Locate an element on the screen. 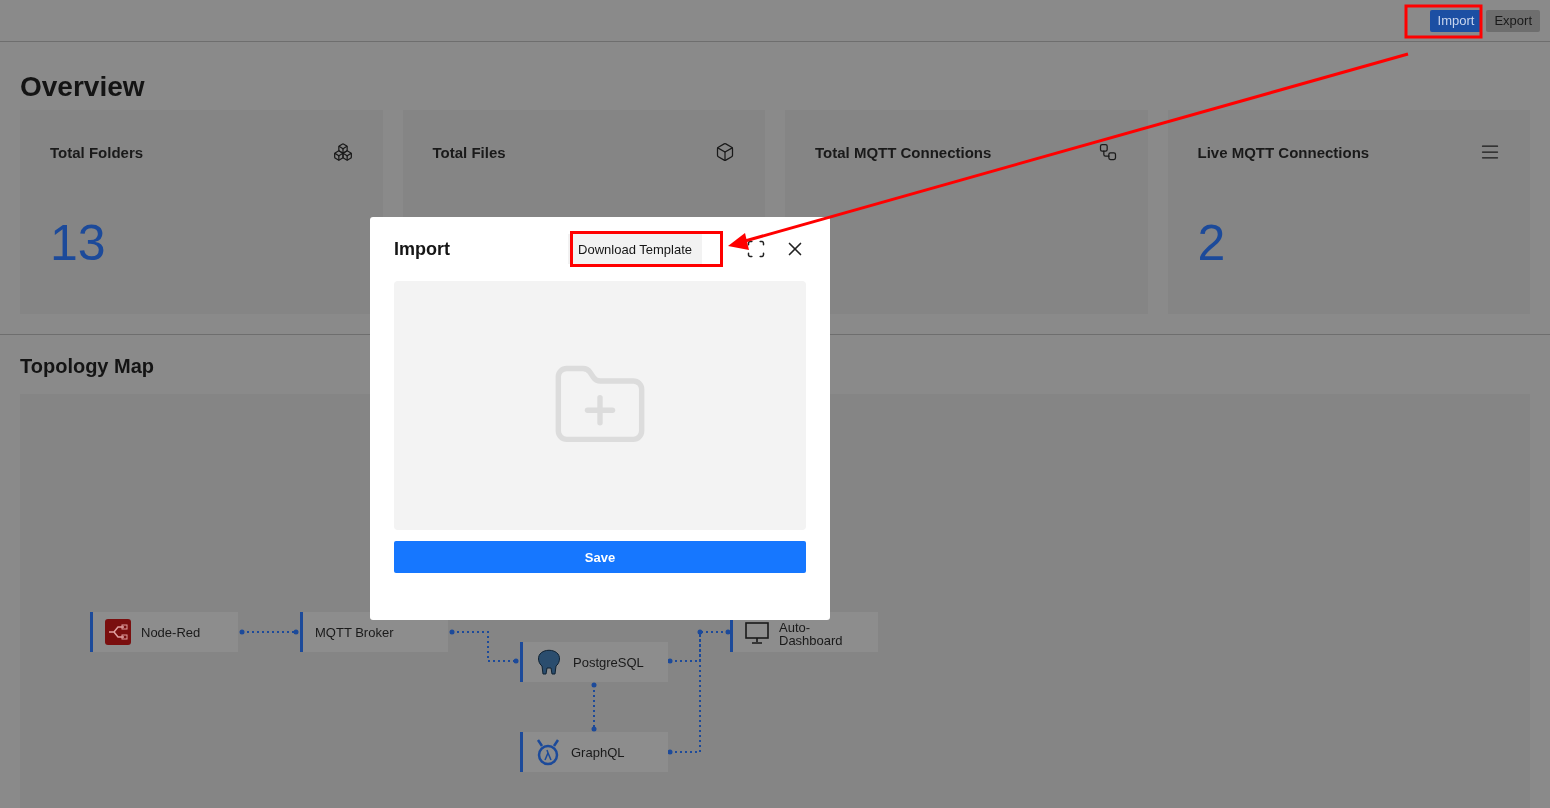 The height and width of the screenshot is (808, 1550). export-button: Export is located at coordinates (1513, 20).